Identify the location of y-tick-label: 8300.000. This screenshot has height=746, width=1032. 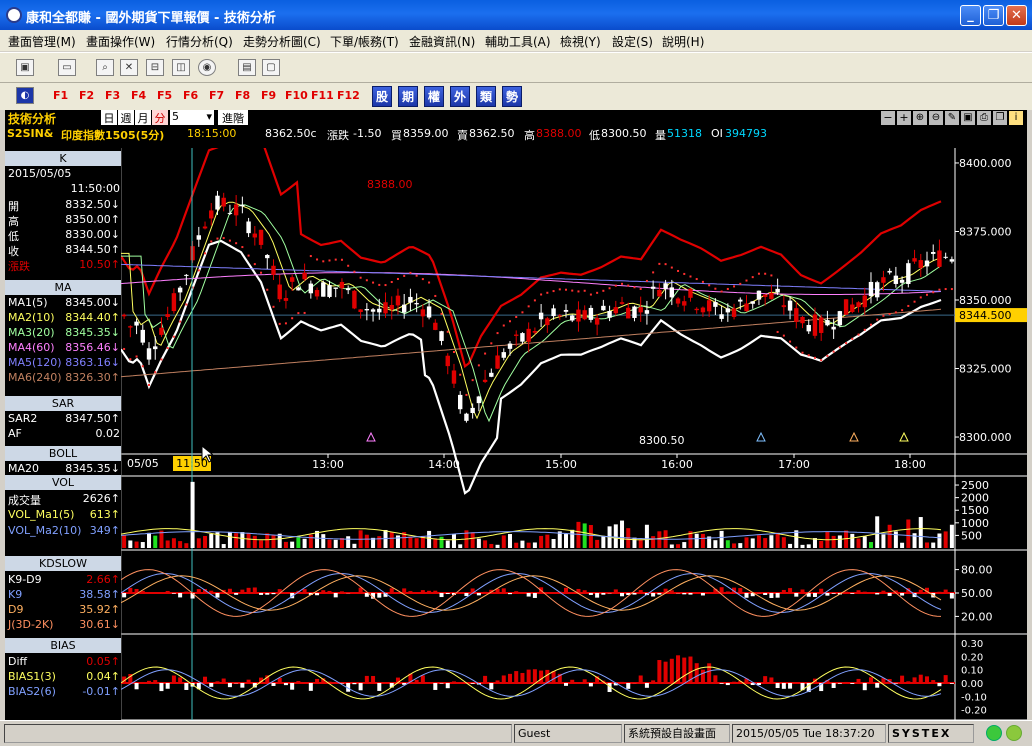
(985, 437).